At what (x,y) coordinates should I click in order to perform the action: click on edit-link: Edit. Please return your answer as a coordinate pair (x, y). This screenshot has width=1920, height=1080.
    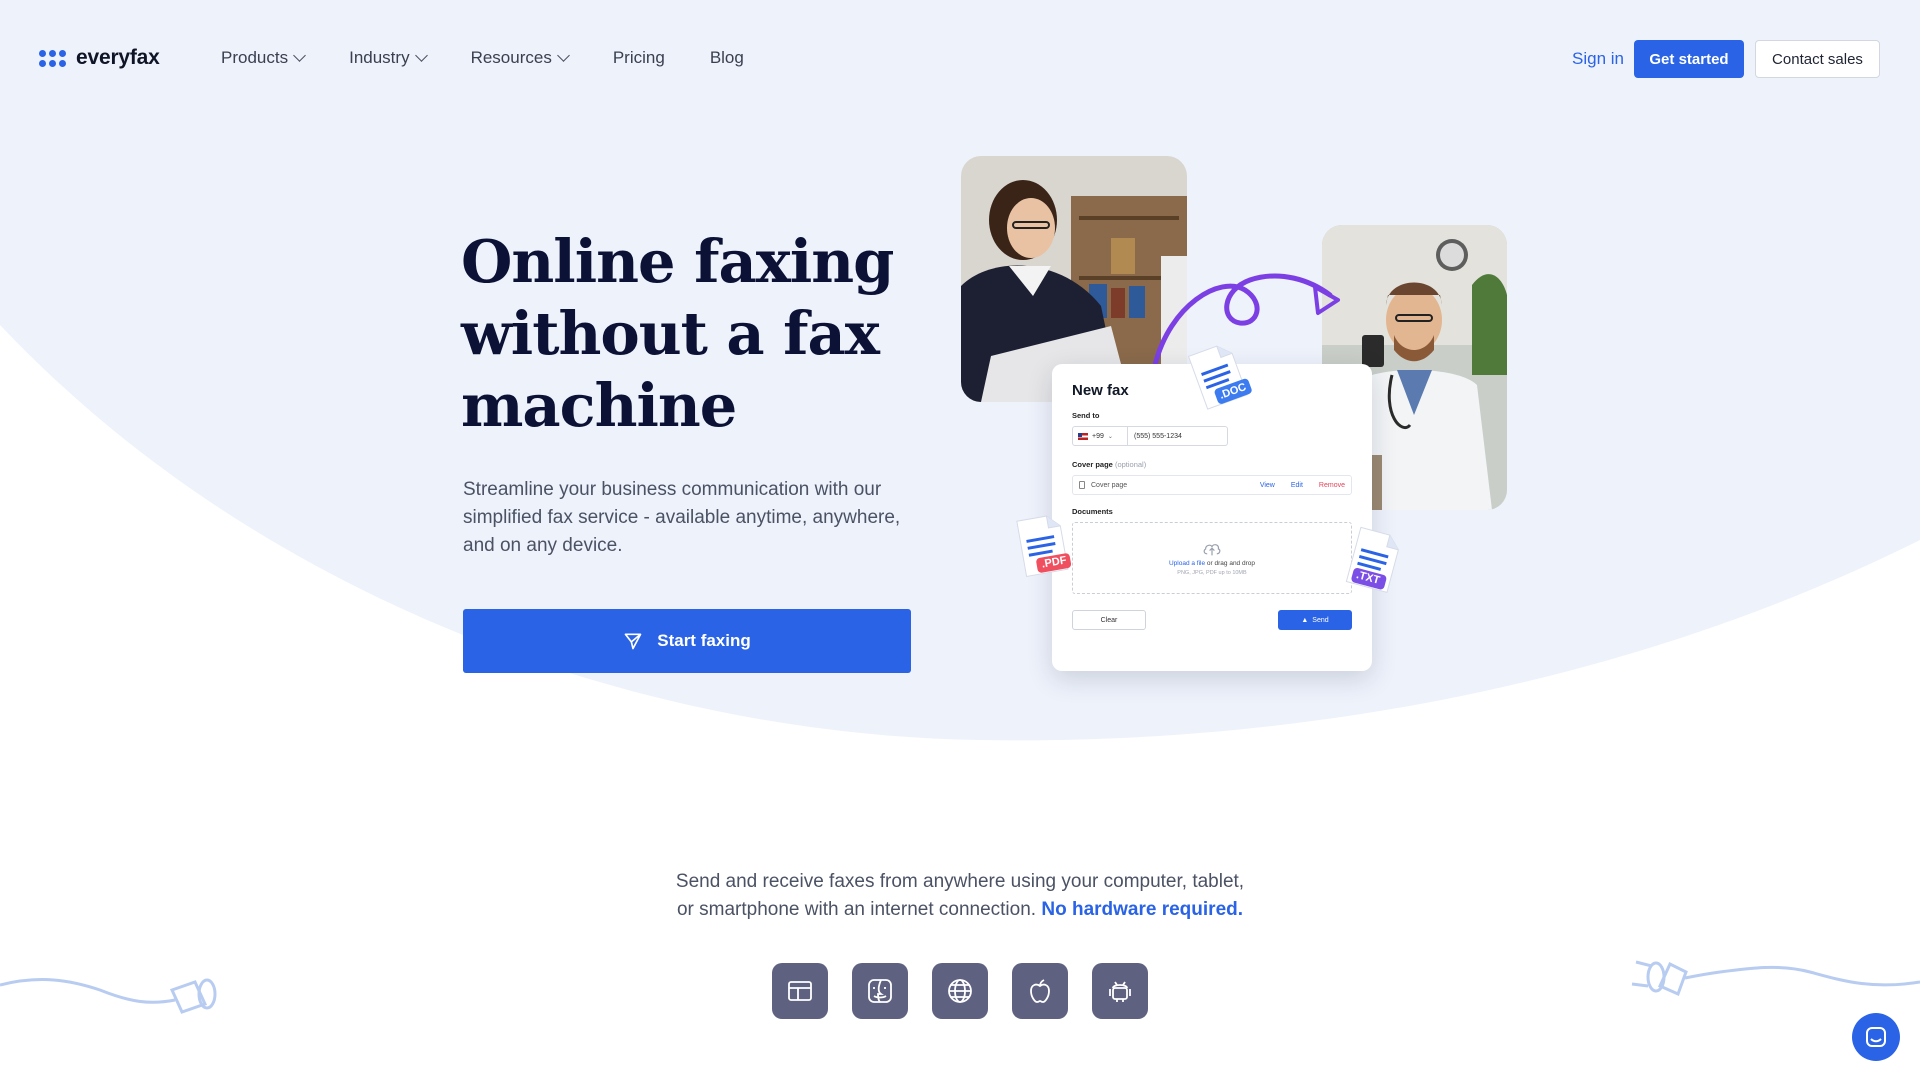
    Looking at the image, I should click on (1297, 485).